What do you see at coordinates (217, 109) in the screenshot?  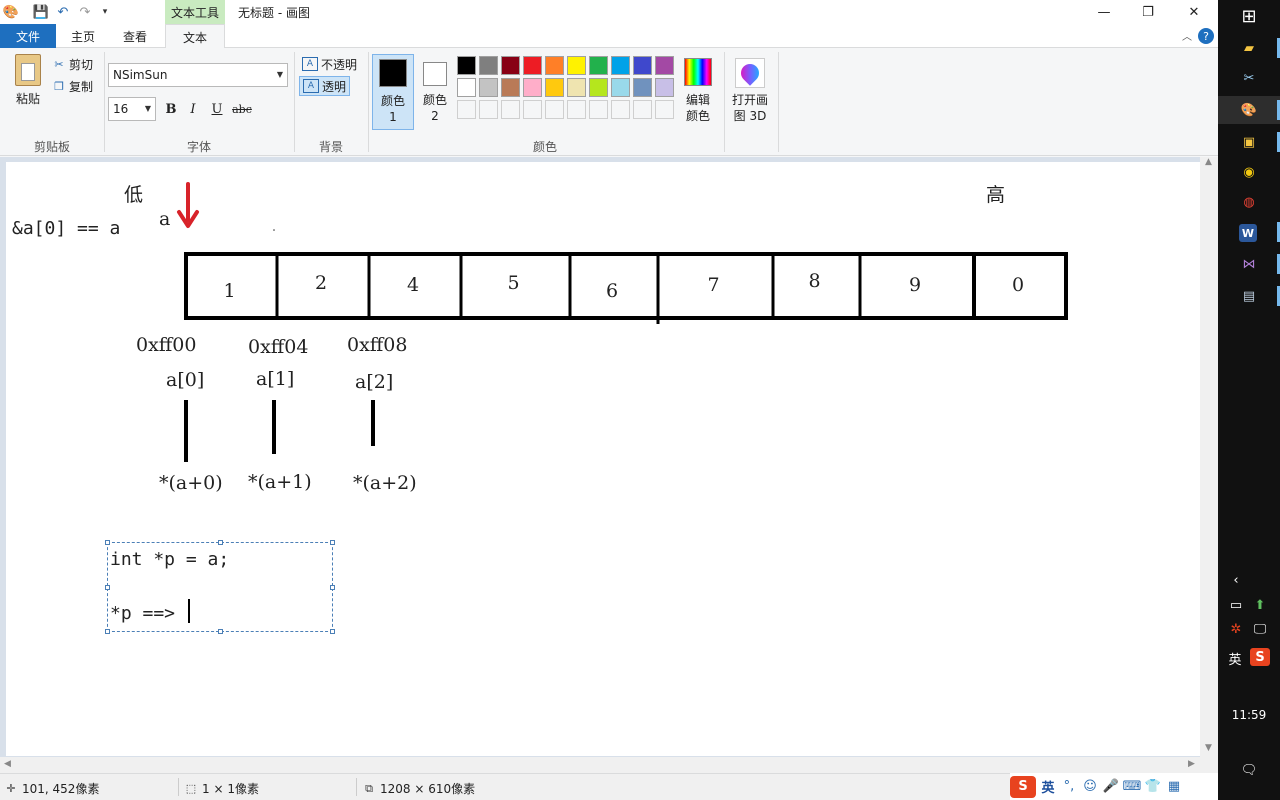 I see `underline-button: U` at bounding box center [217, 109].